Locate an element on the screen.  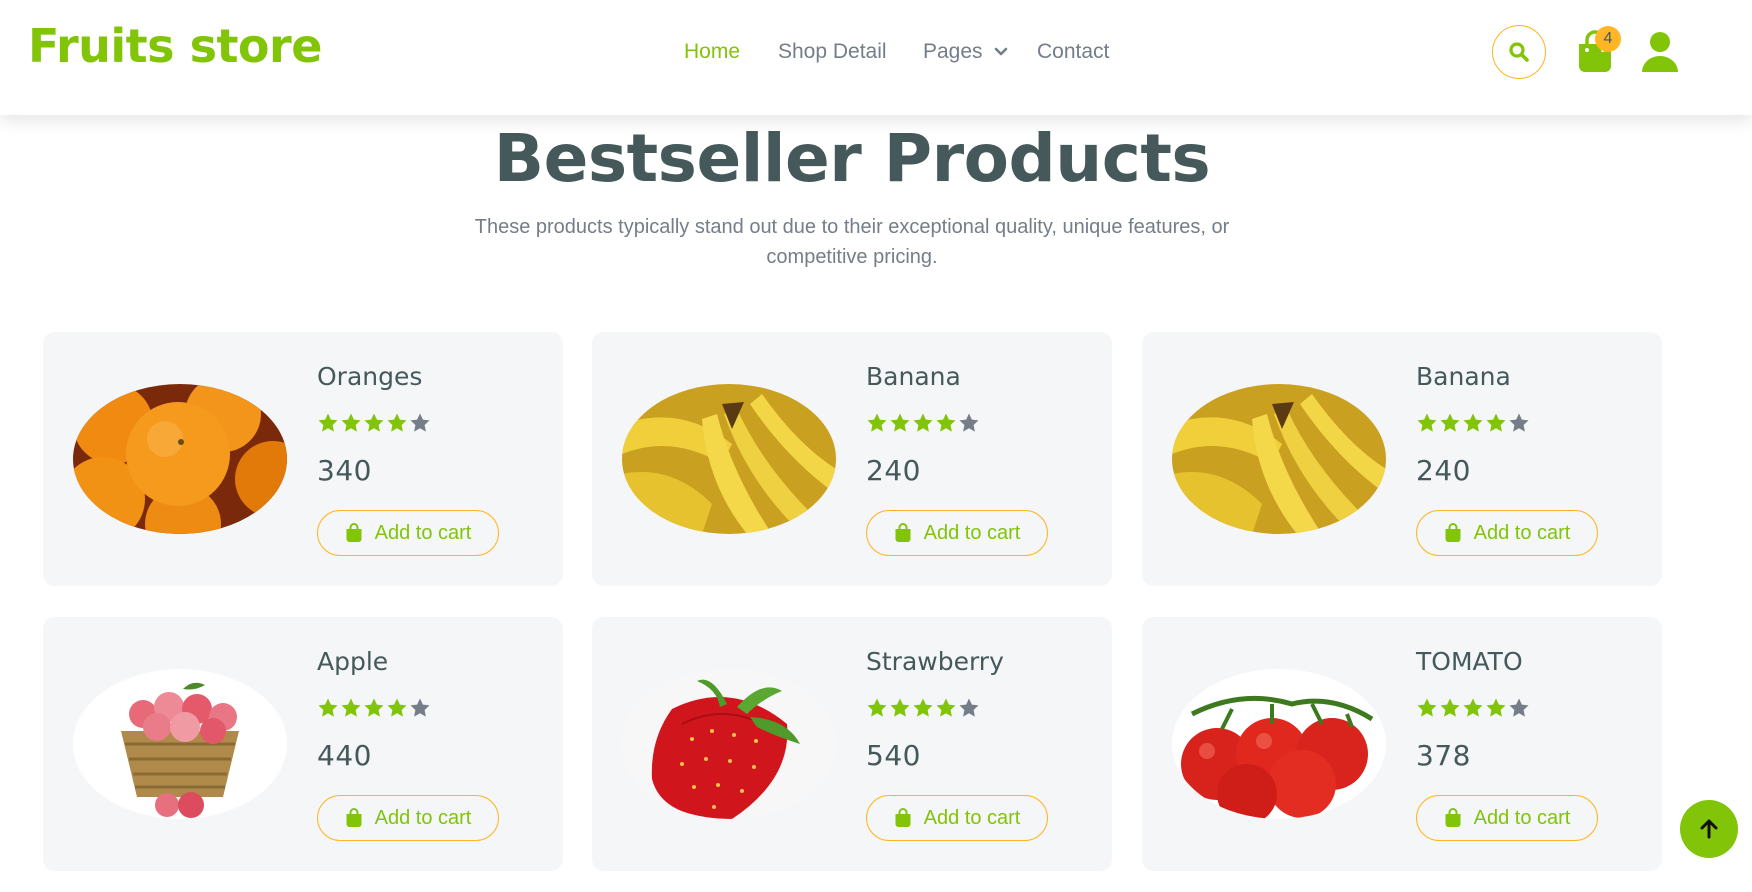
oranges-image is located at coordinates (180, 459).